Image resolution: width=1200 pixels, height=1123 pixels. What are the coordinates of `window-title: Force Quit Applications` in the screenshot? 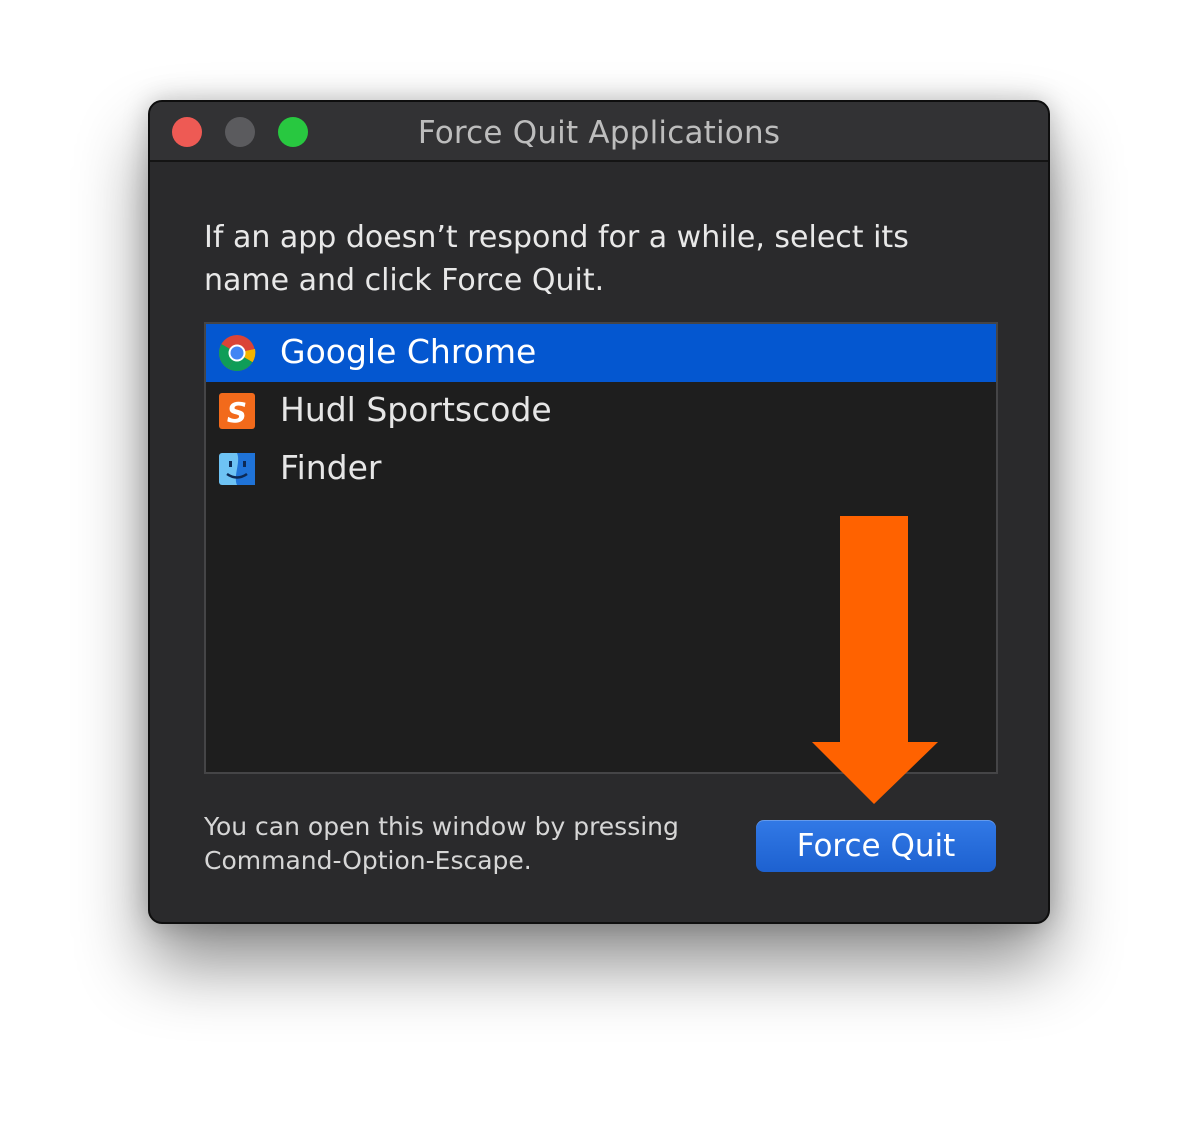 It's located at (599, 133).